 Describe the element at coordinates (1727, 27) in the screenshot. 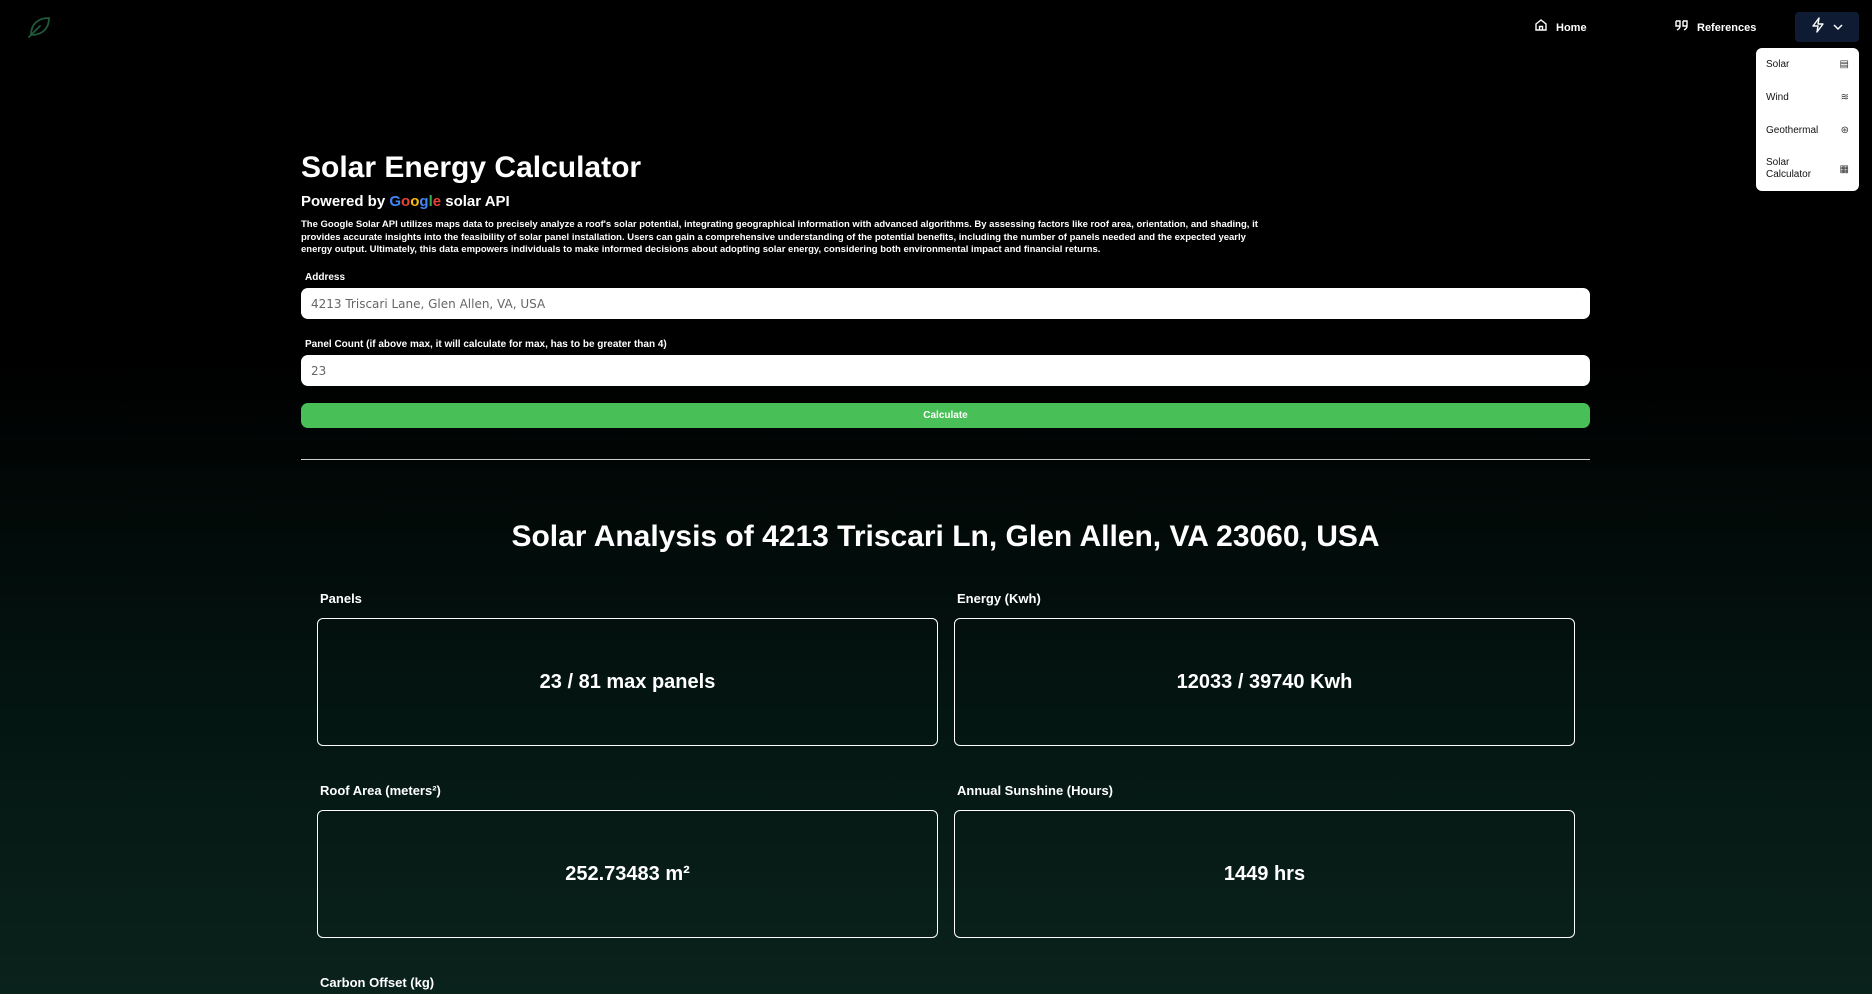

I see `nav-references-label: References` at that location.